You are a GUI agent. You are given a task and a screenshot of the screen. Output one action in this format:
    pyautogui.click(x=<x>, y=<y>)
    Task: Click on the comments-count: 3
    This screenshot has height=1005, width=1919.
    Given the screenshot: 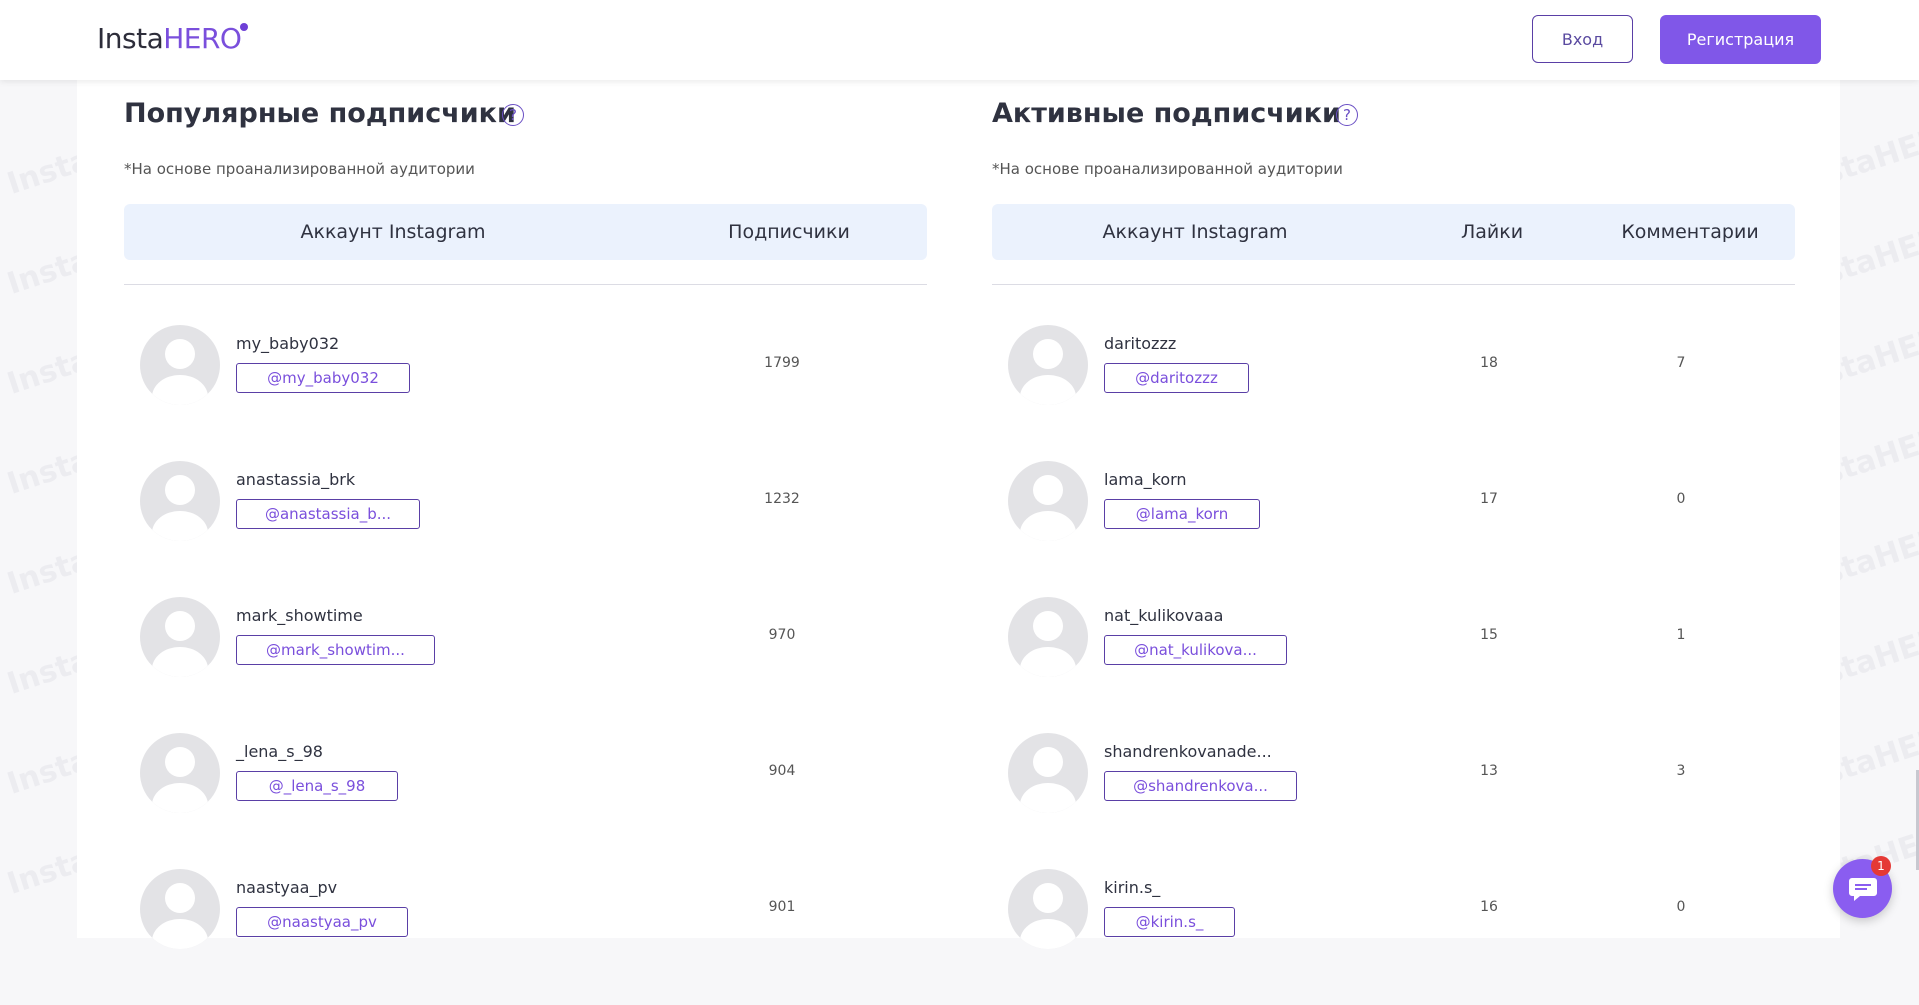 What is the action you would take?
    pyautogui.click(x=1681, y=771)
    